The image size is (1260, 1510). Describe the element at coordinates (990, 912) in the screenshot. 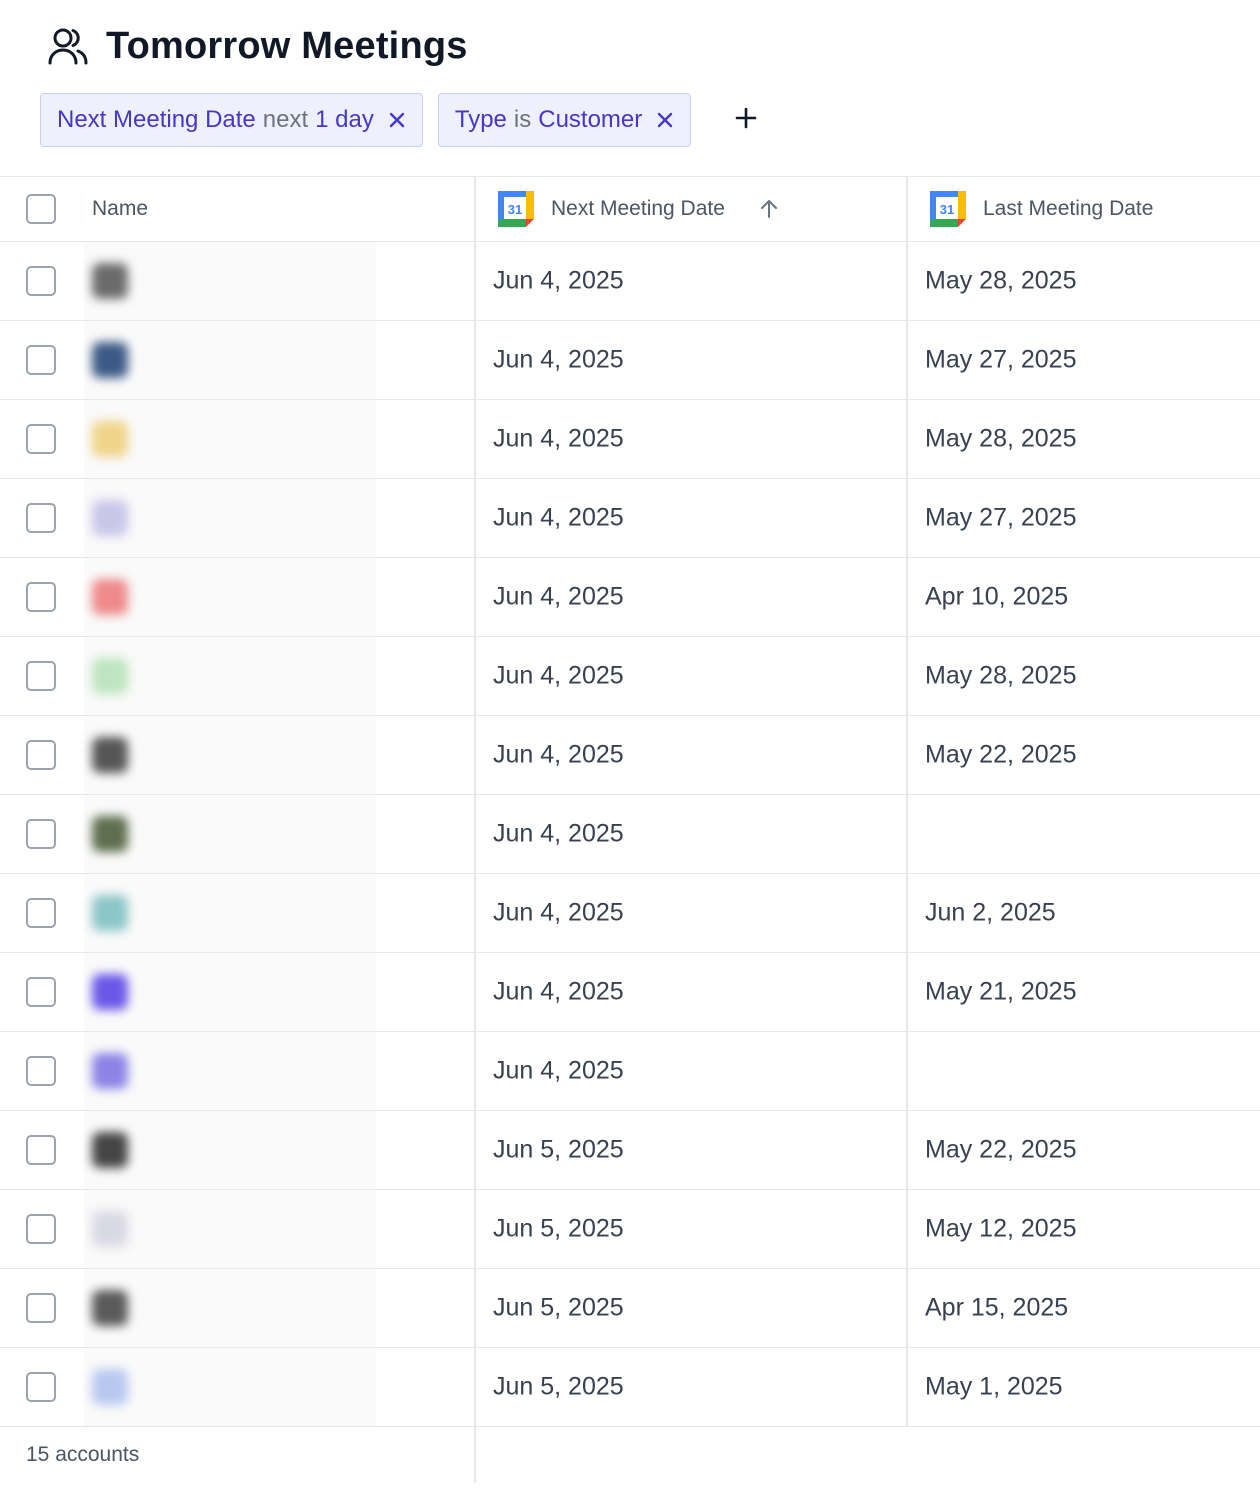

I see `last-meeting-date: Jun 2, 2025` at that location.